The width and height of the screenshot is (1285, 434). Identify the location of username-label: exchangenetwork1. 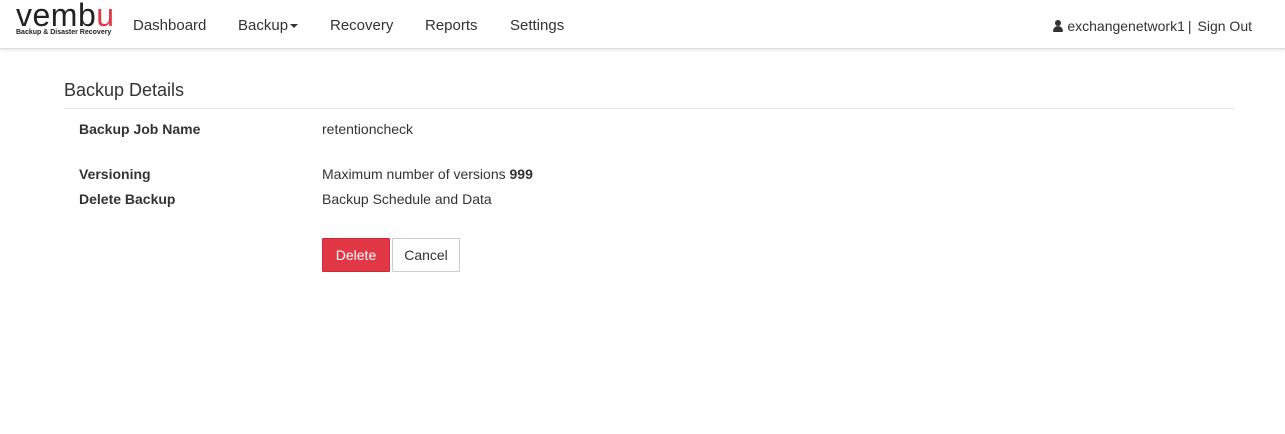
(1126, 26).